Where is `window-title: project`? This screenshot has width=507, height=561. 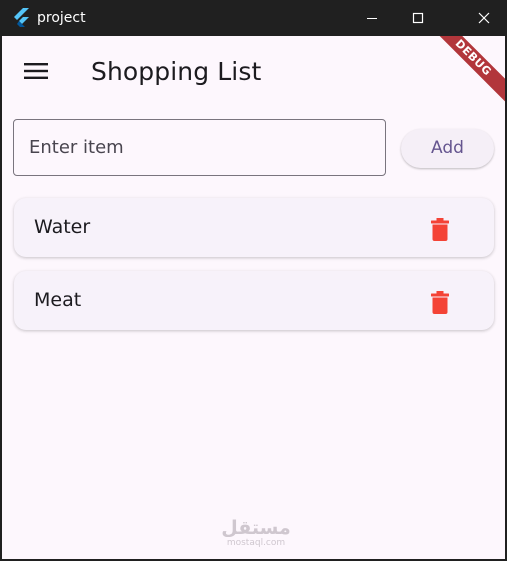
window-title: project is located at coordinates (61, 18).